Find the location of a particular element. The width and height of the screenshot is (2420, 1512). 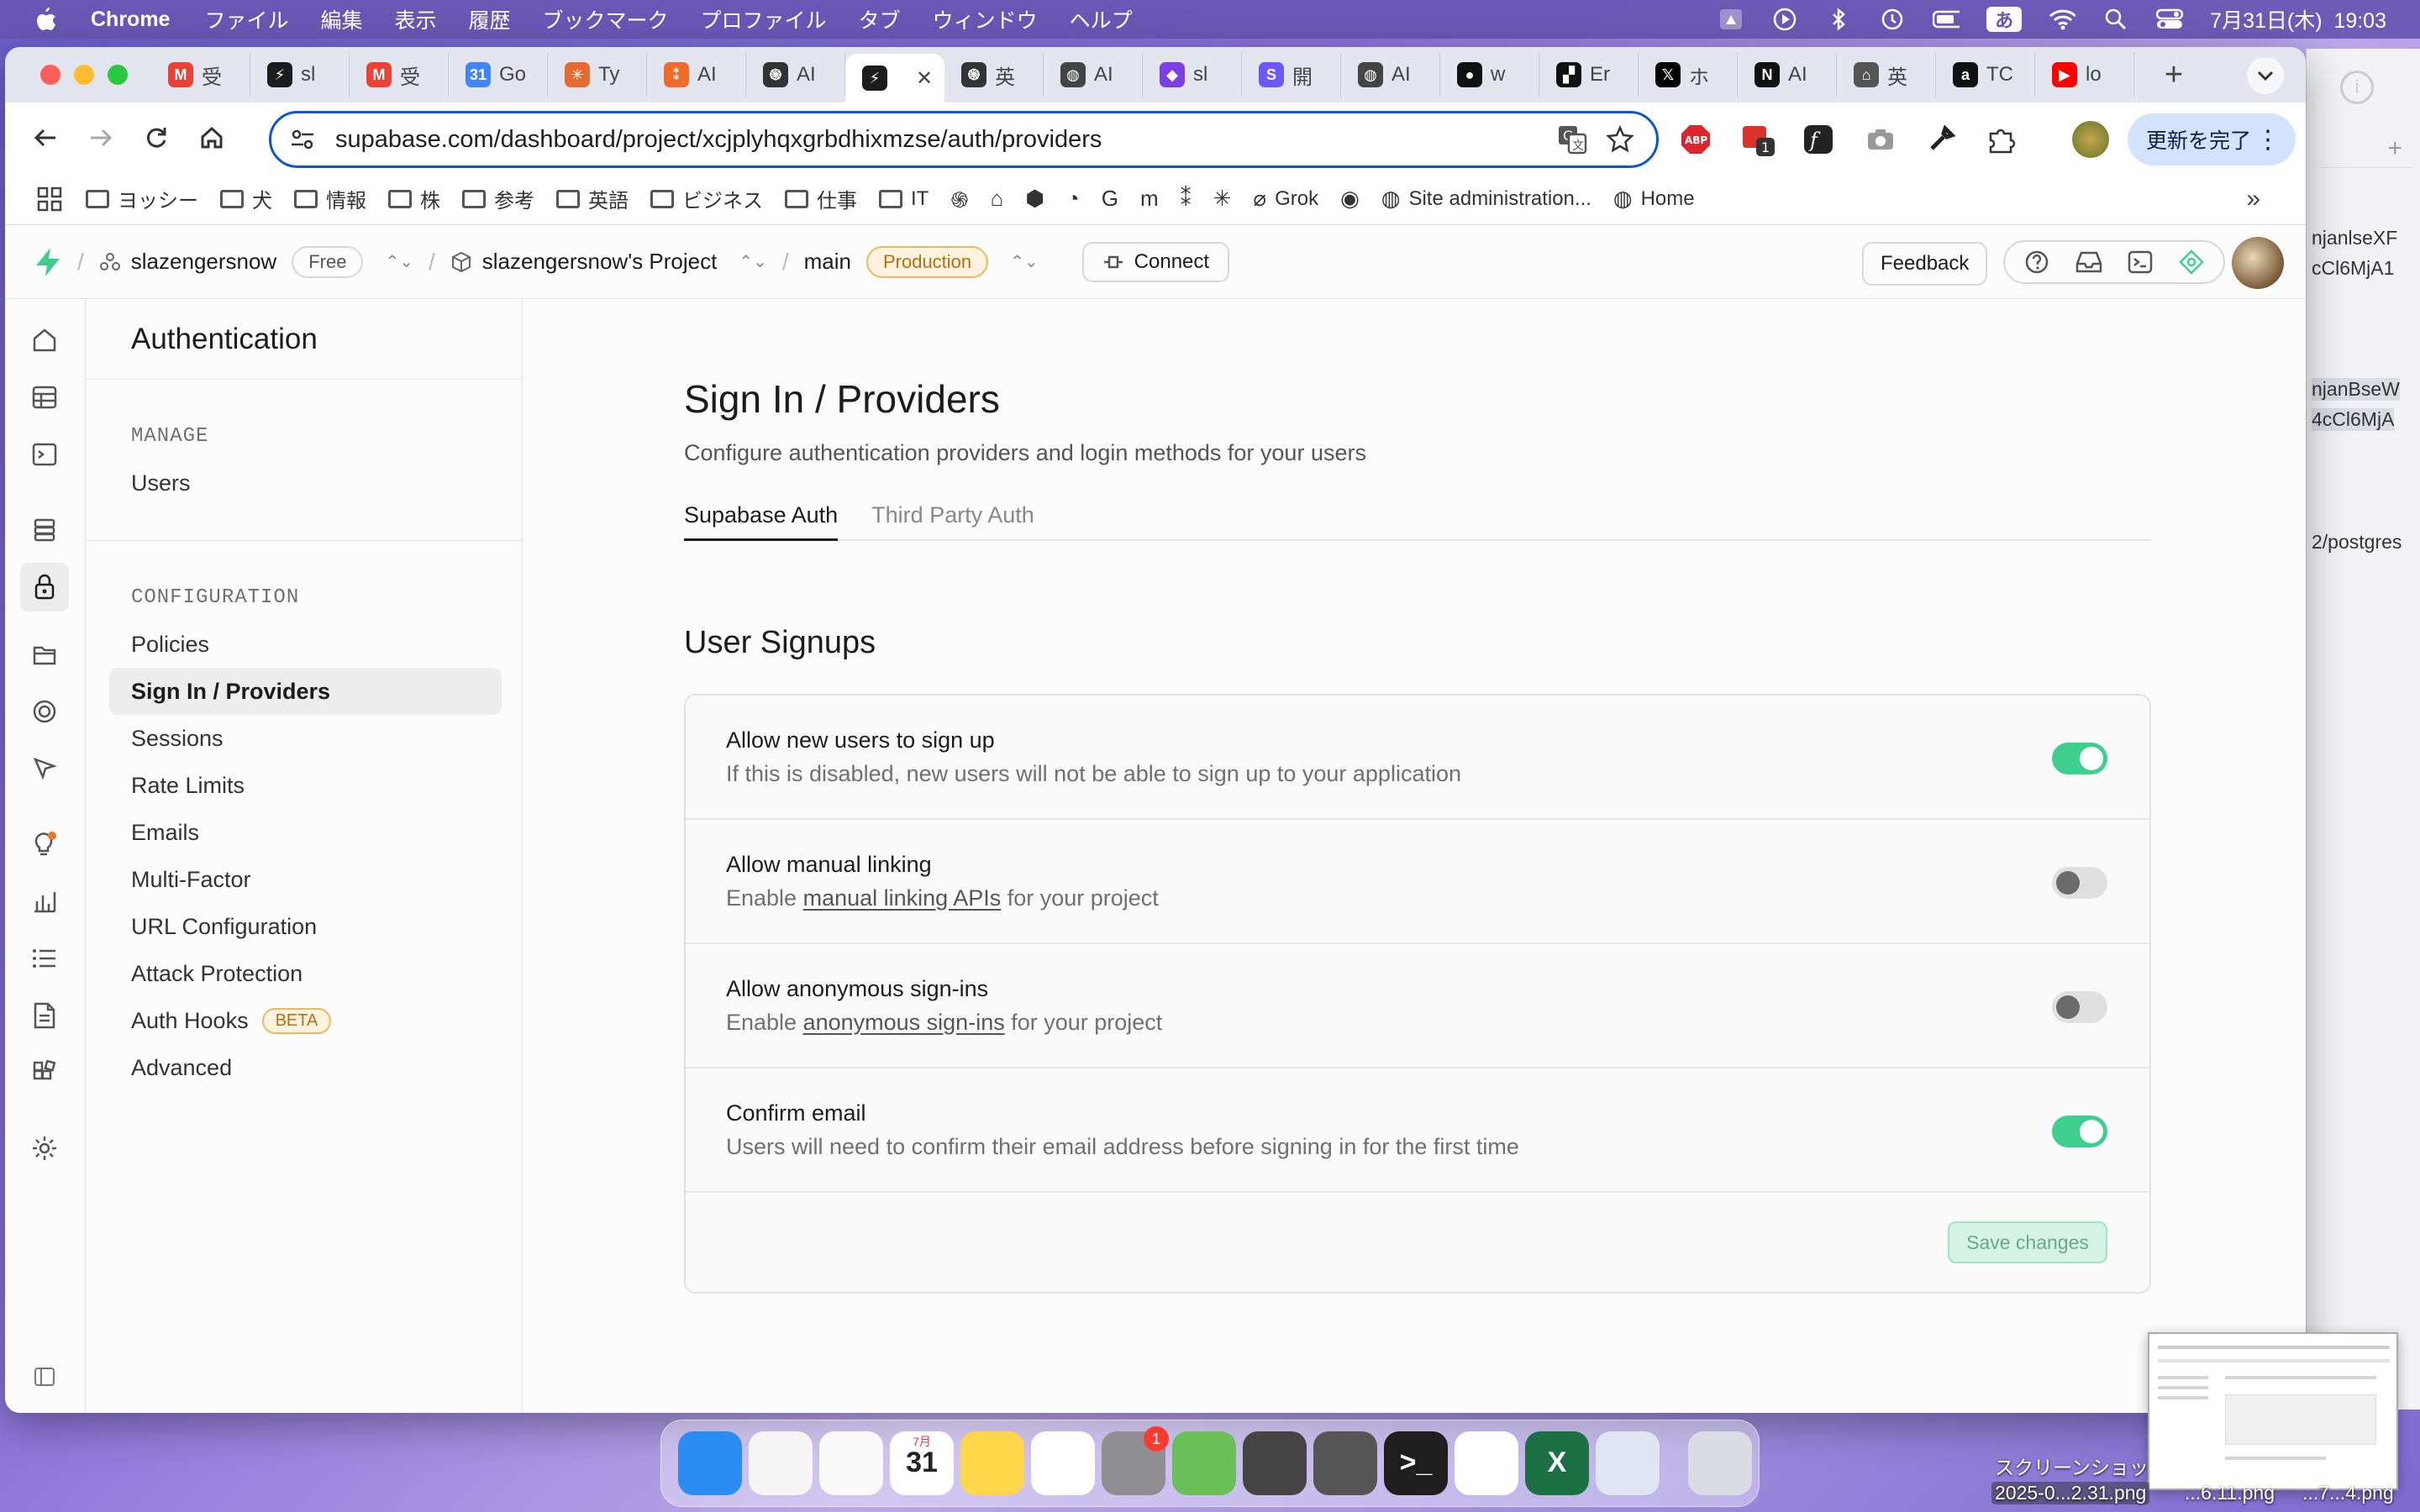

bookmark-item: ✳ is located at coordinates (1223, 199).